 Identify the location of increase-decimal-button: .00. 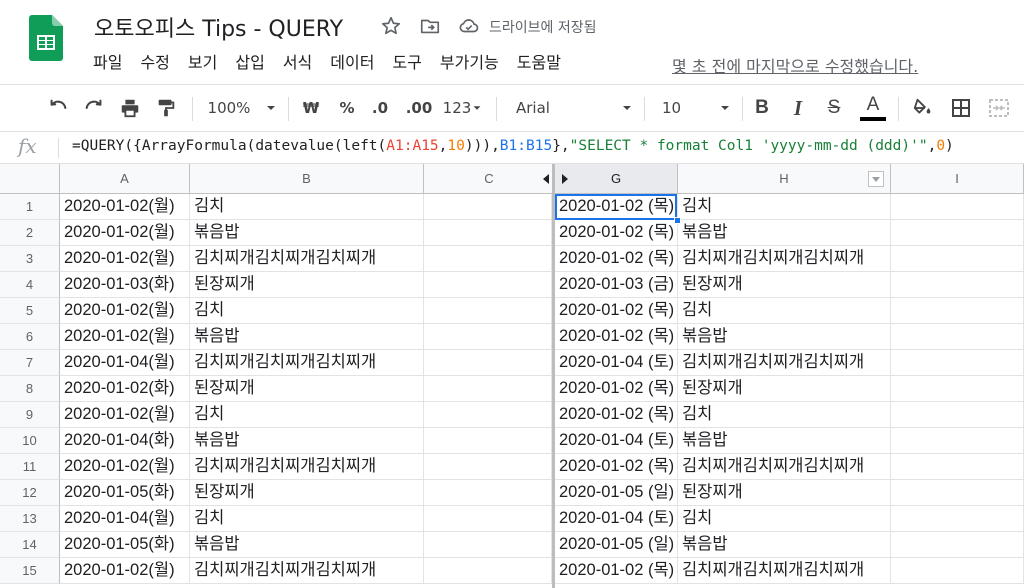
(419, 108).